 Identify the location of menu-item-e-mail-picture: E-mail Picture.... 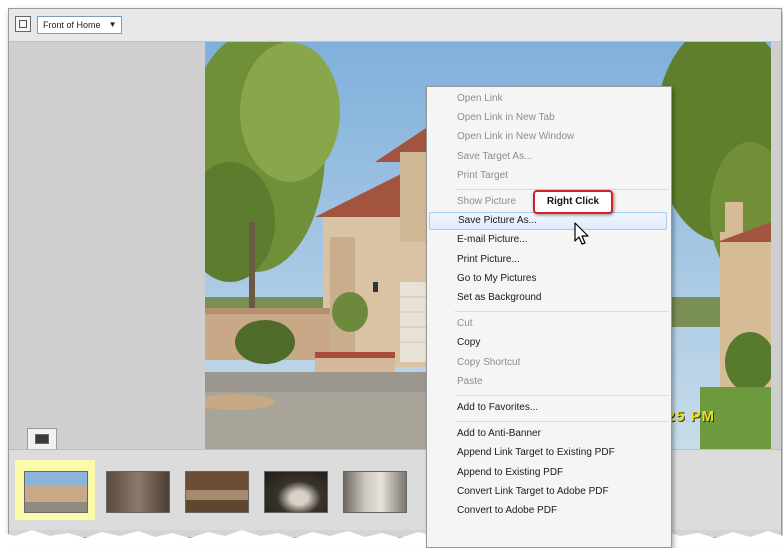
(548, 240).